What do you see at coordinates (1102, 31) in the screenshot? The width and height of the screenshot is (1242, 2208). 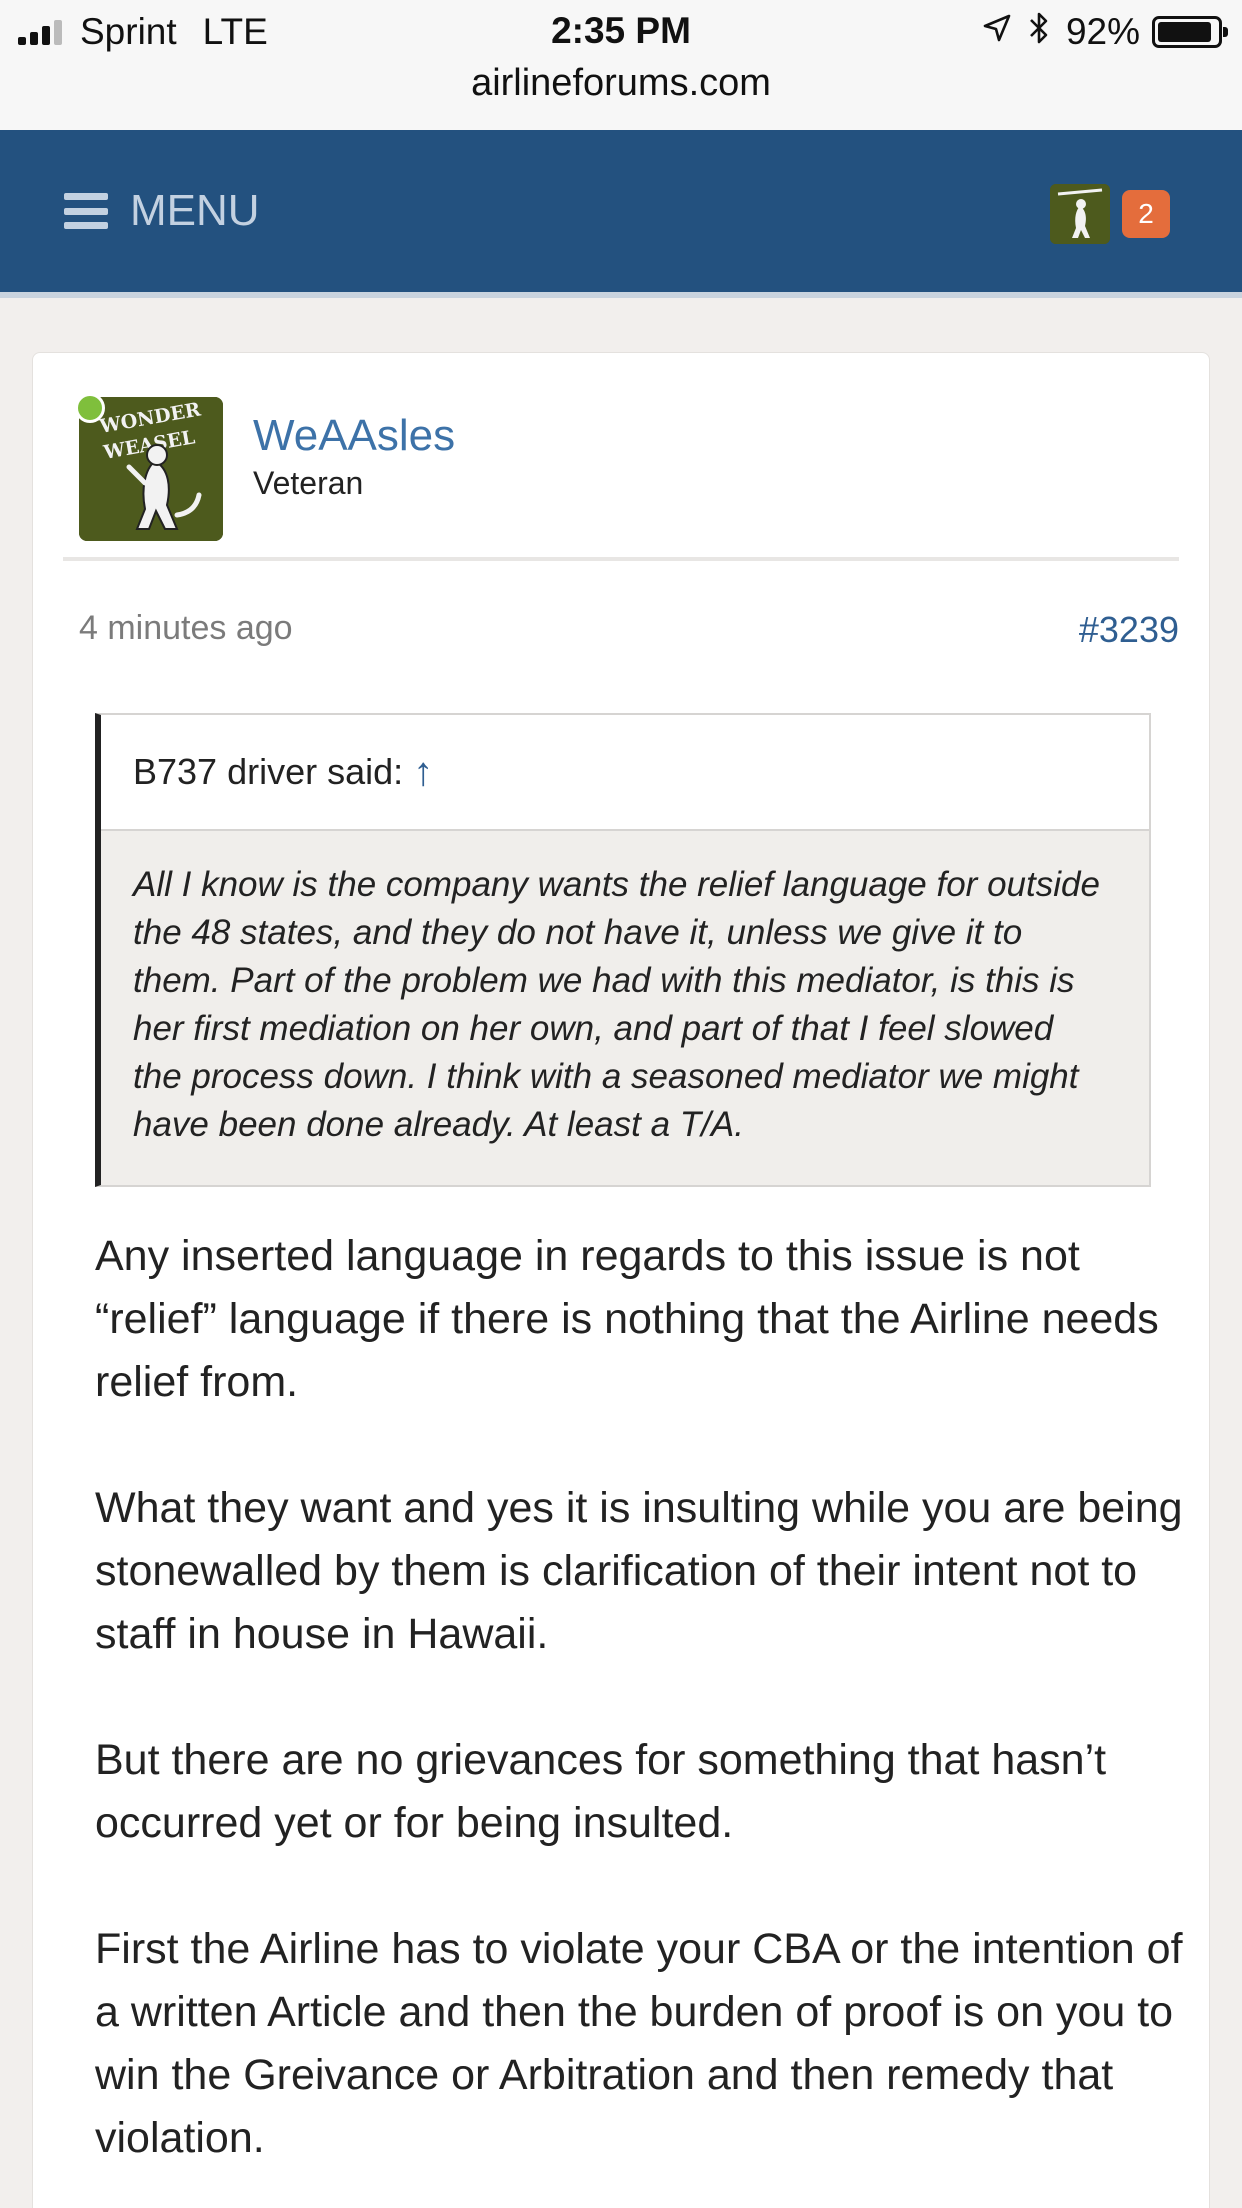 I see `battery-percent: 92%` at bounding box center [1102, 31].